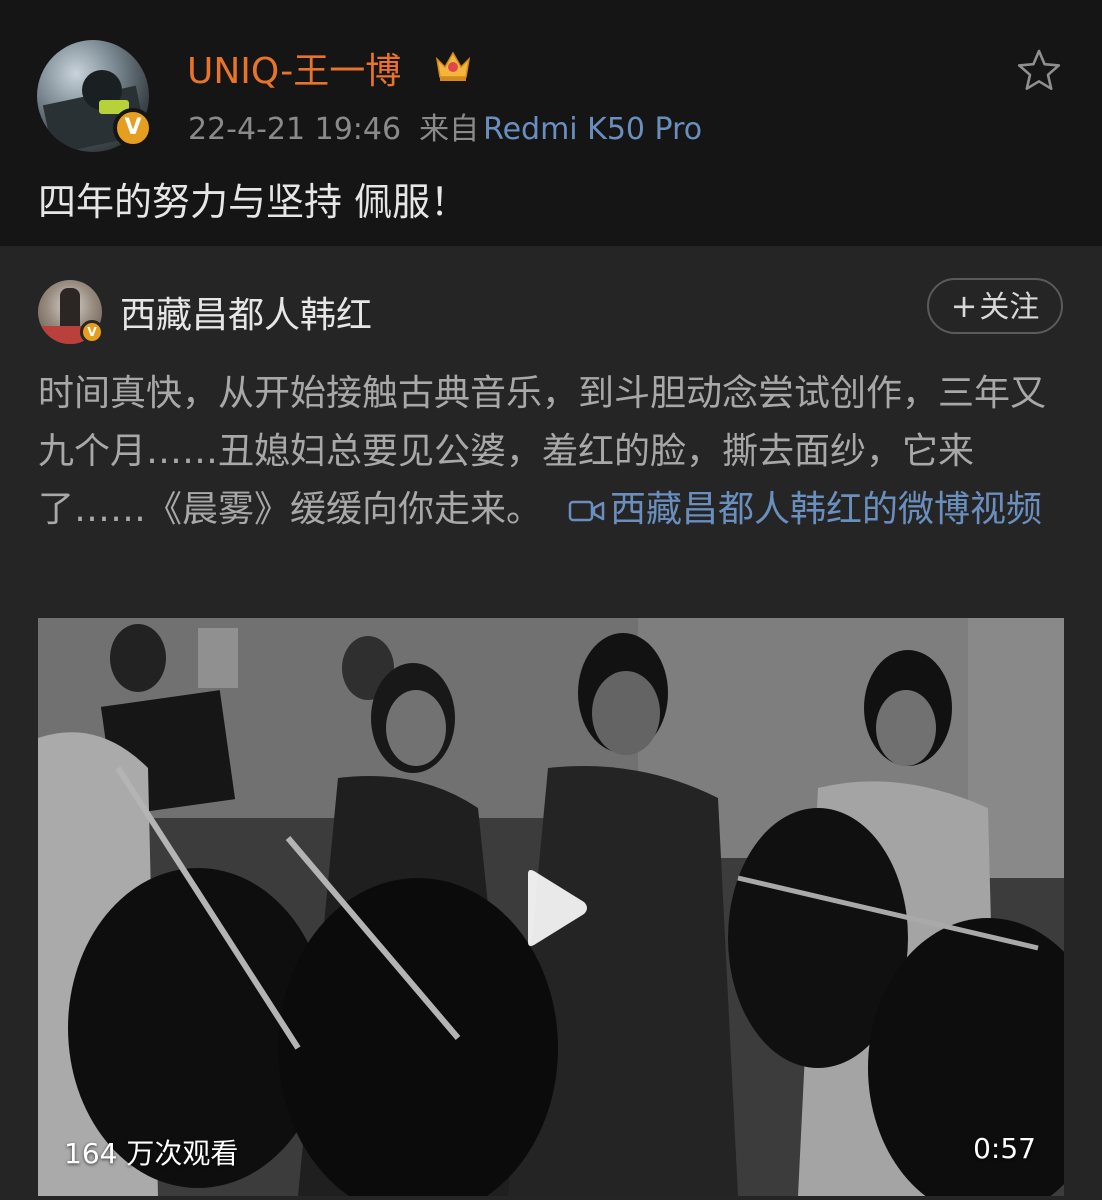 This screenshot has width=1102, height=1200. I want to click on post-text: 四年的努力与坚持 佩服！, so click(253, 202).